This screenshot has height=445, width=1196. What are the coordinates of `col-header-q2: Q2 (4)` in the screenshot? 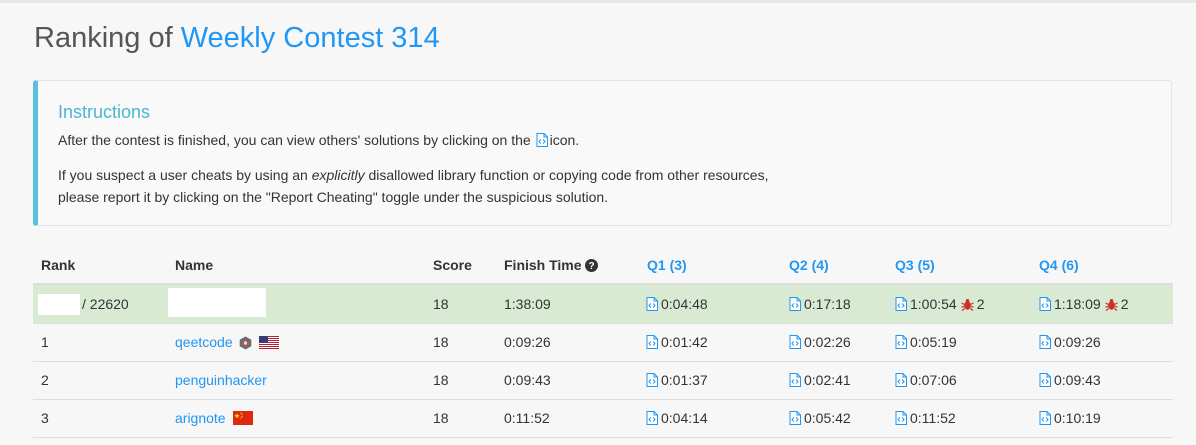 It's located at (809, 265).